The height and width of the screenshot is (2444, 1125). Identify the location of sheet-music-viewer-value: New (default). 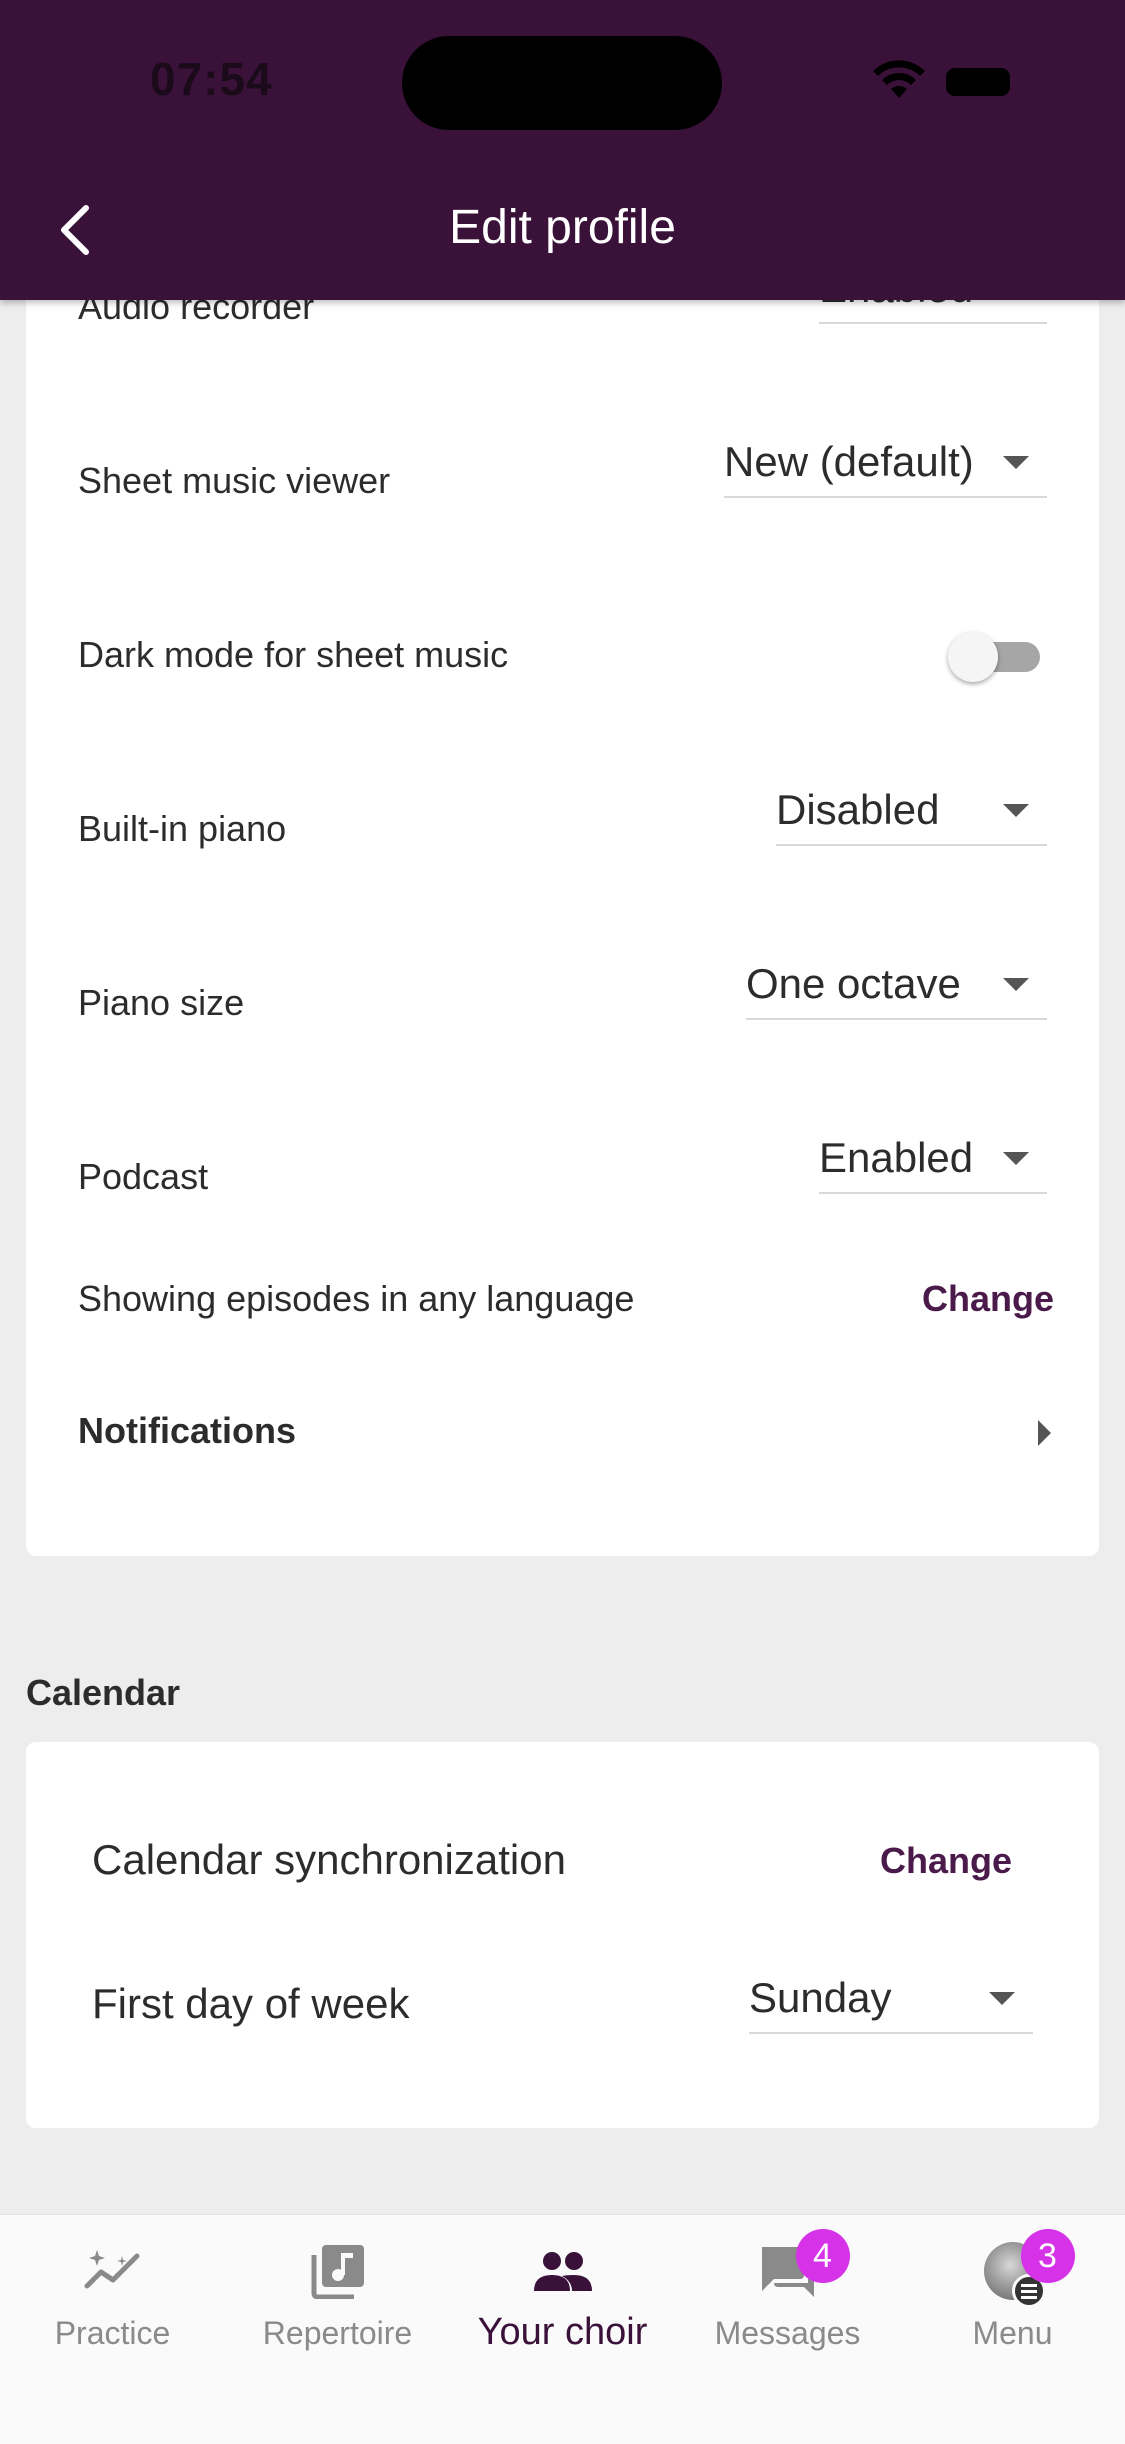
(849, 461).